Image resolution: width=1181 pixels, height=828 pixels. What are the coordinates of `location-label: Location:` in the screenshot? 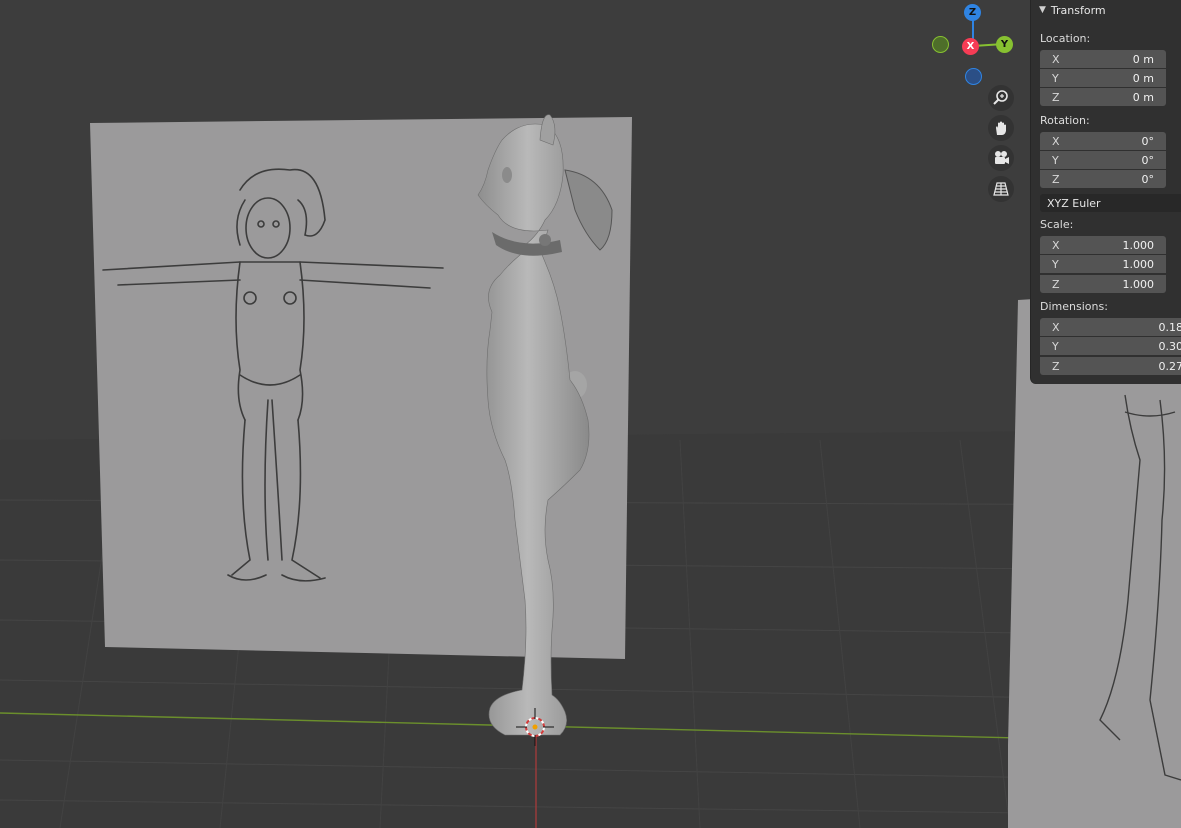 It's located at (1065, 38).